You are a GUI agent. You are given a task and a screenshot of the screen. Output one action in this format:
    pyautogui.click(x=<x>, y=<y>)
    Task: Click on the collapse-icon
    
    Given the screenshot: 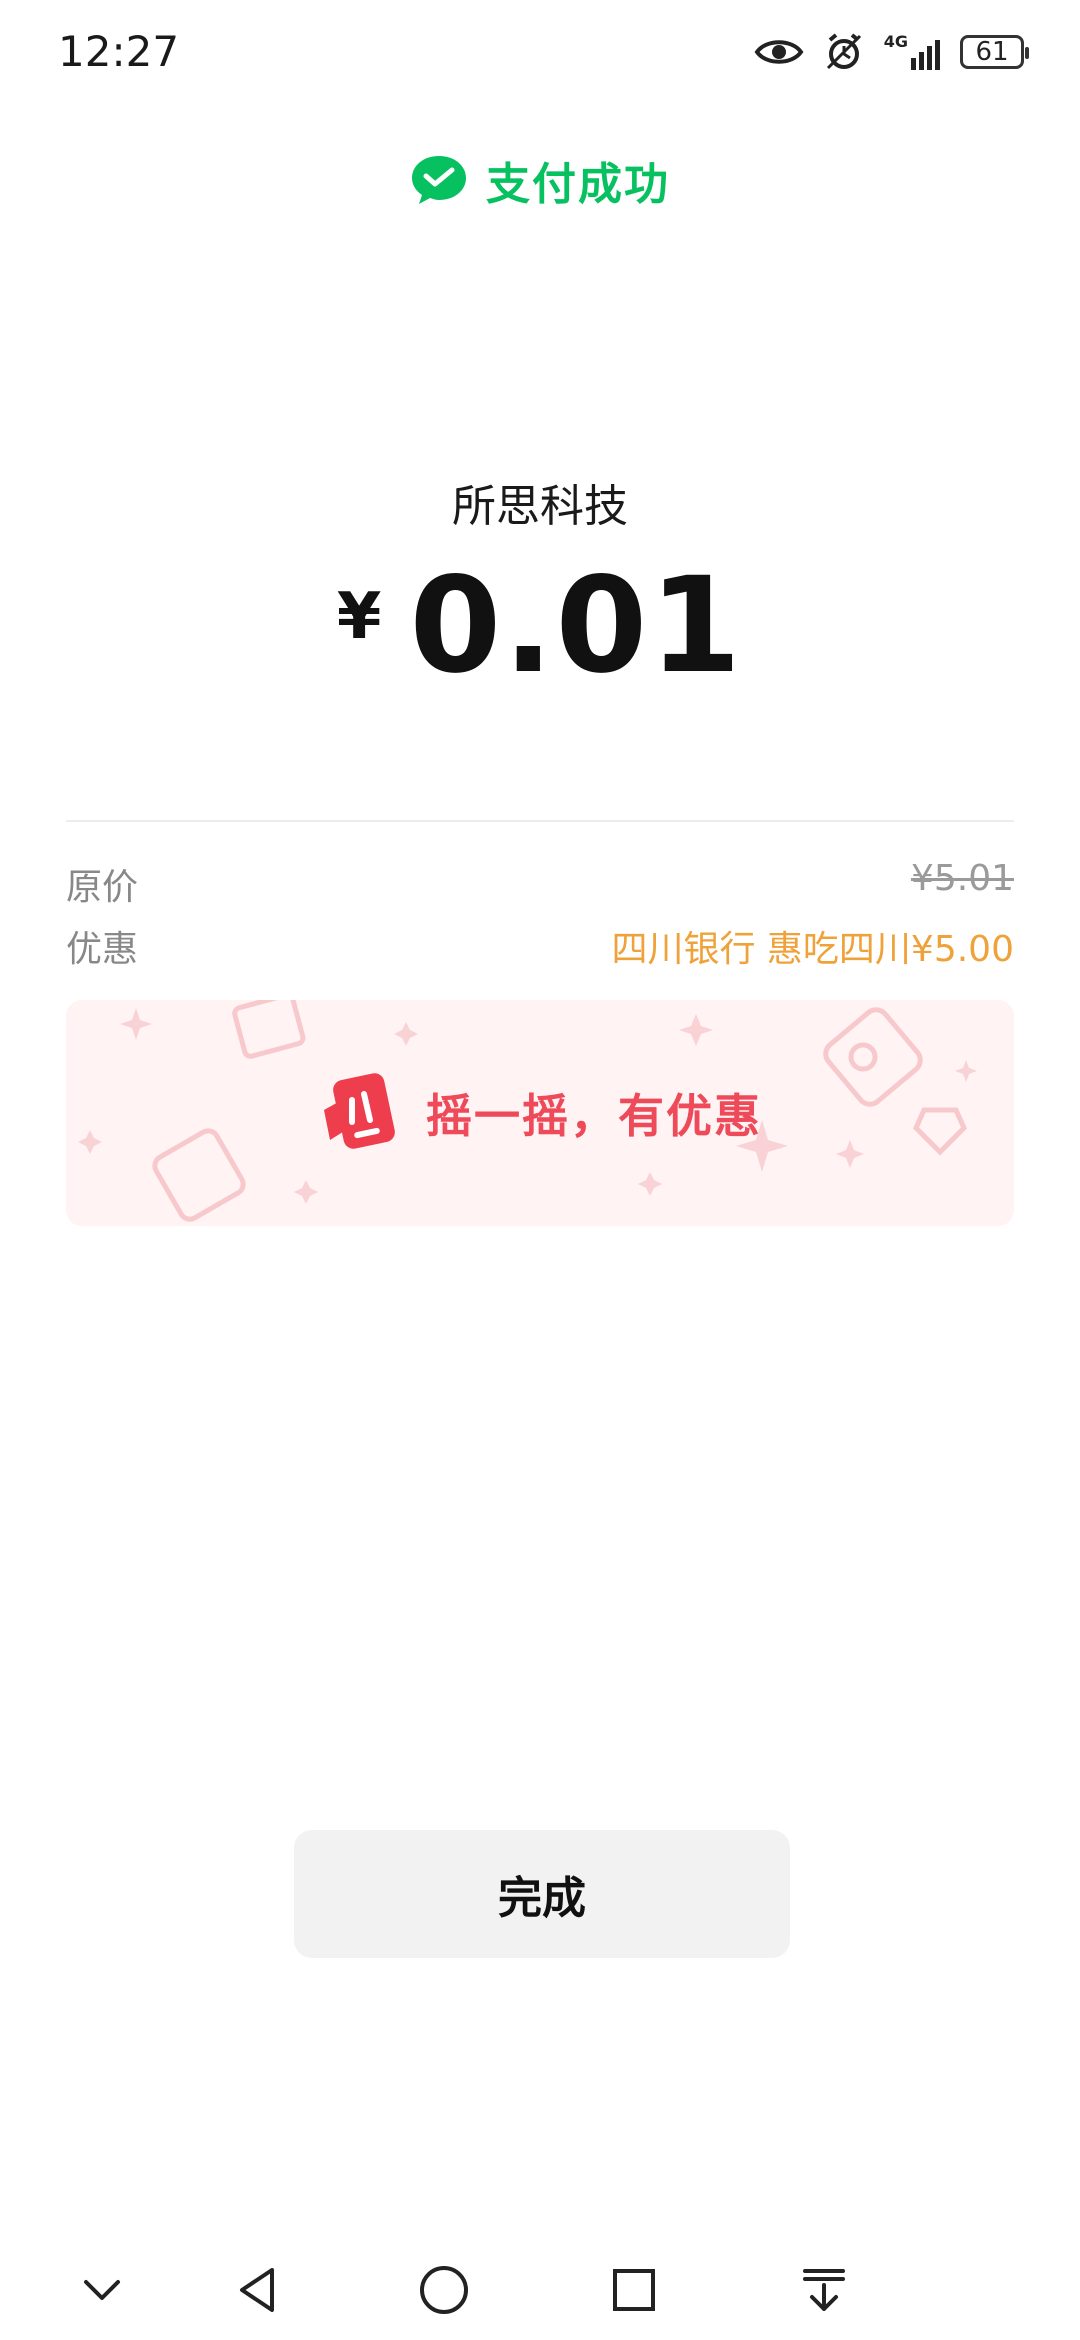 What is the action you would take?
    pyautogui.click(x=102, y=2290)
    